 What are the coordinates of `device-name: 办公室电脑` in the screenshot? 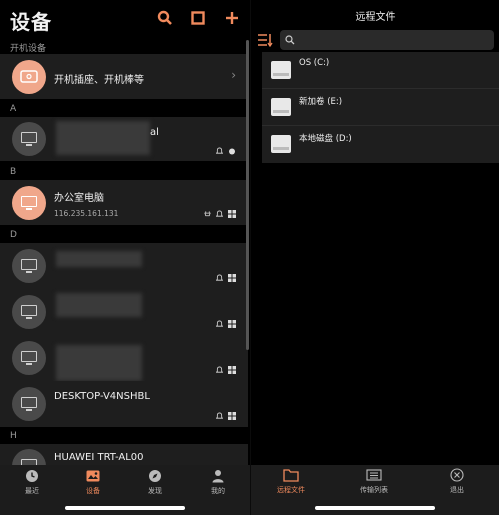 It's located at (79, 198).